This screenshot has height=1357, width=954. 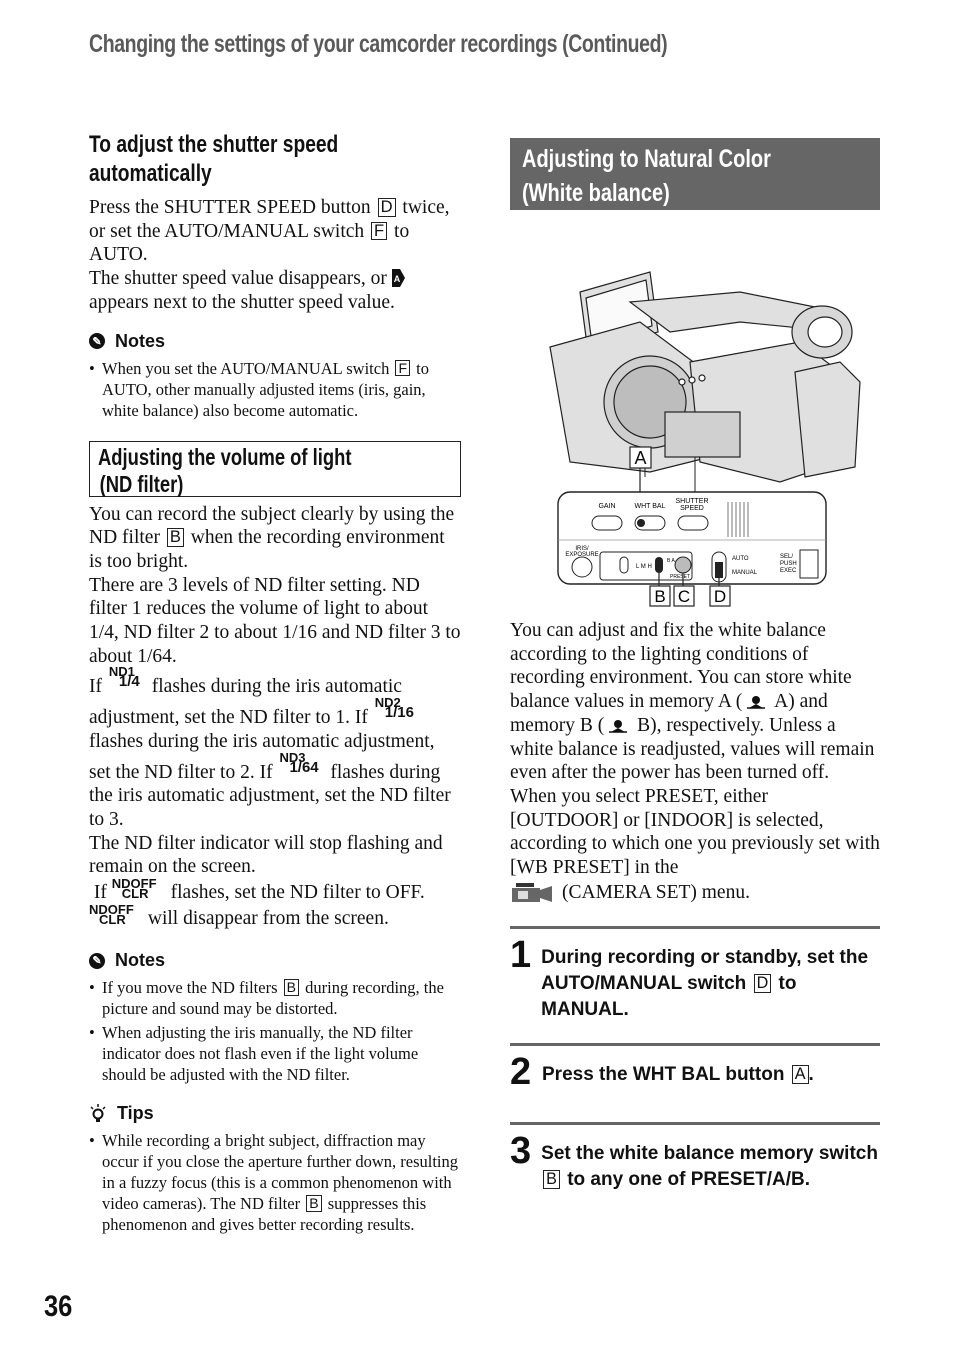 I want to click on camcorder-body, so click(x=705, y=377).